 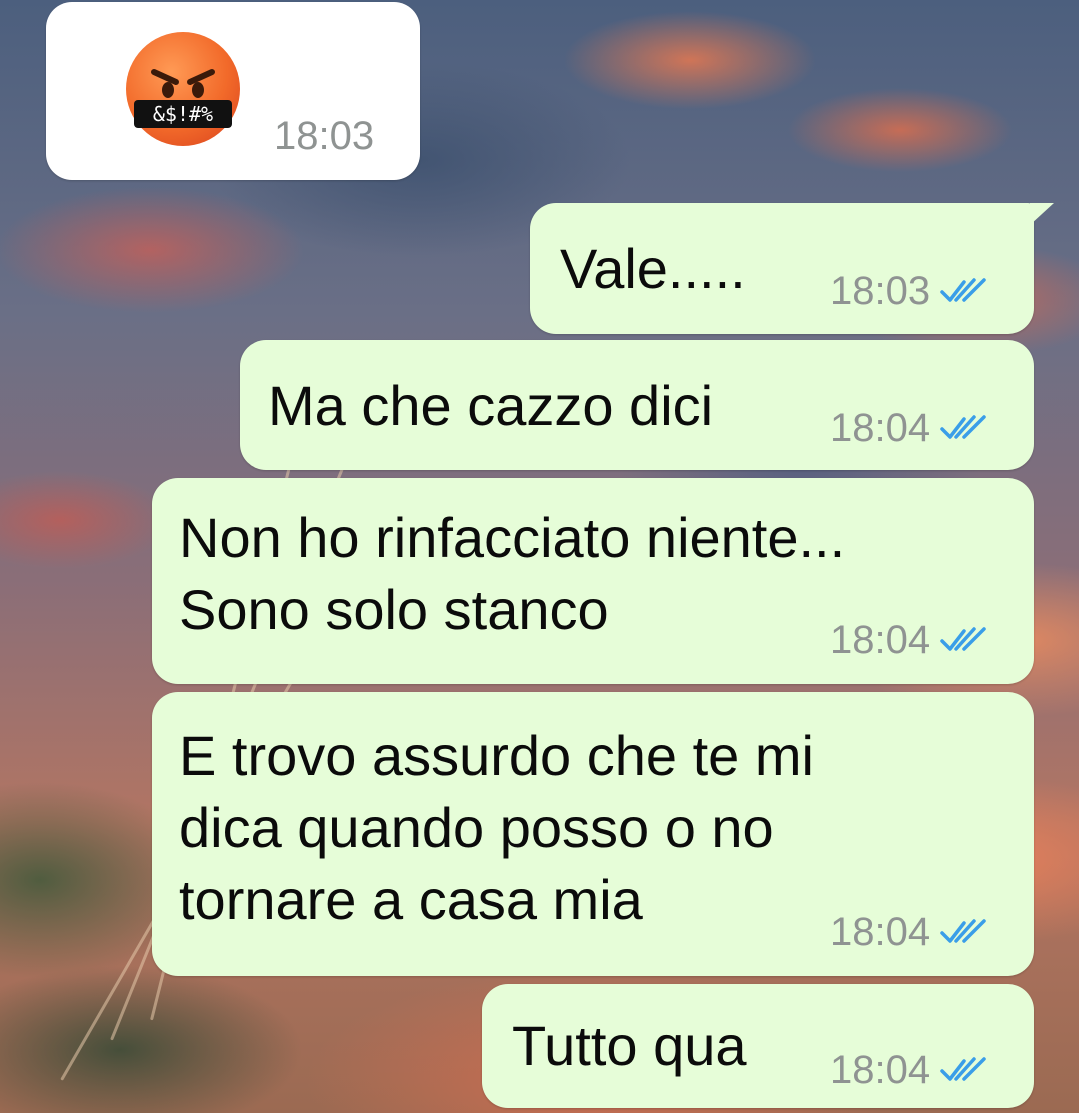 I want to click on incoming-message: &$!#% 18:03, so click(x=233, y=91).